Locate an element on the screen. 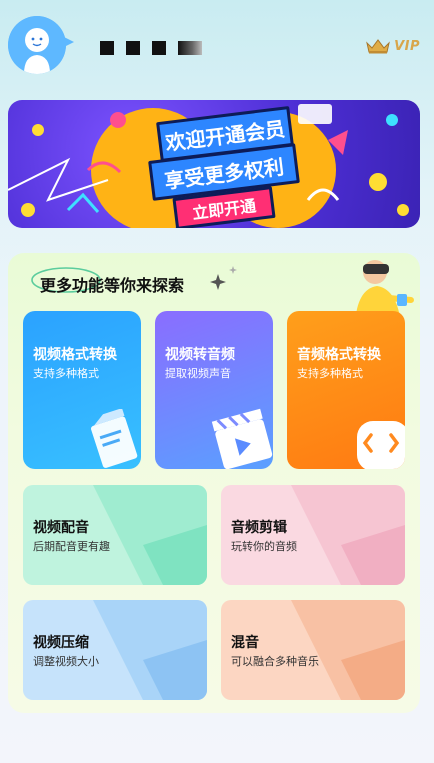 The height and width of the screenshot is (763, 434). crown-icon is located at coordinates (378, 46).